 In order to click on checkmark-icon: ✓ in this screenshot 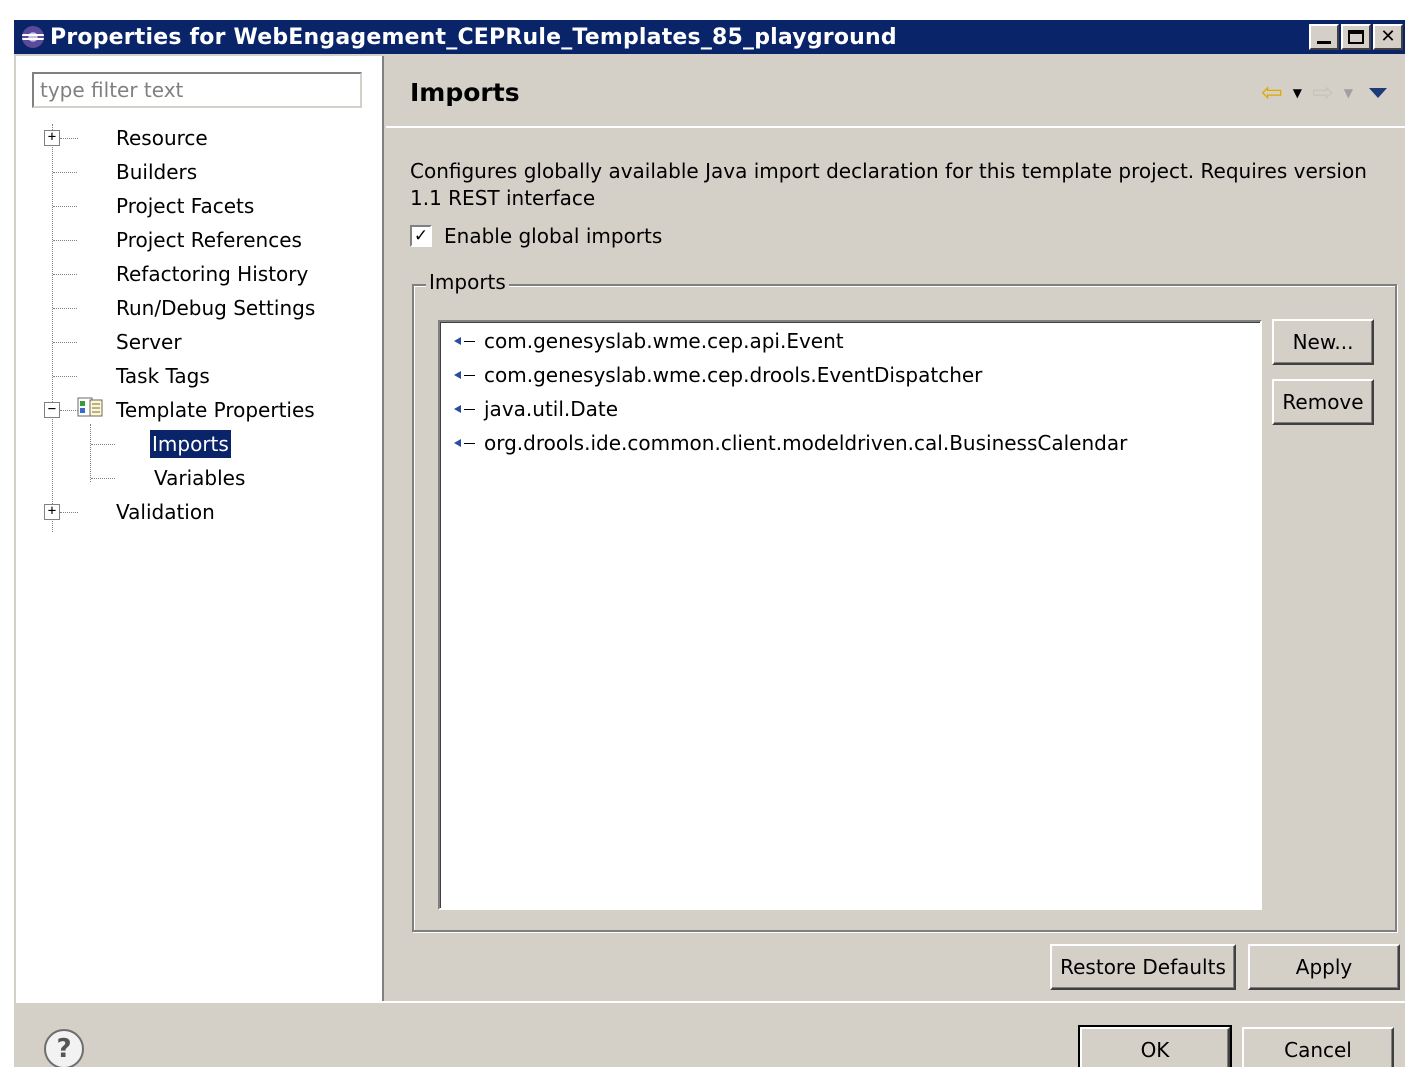, I will do `click(421, 235)`.